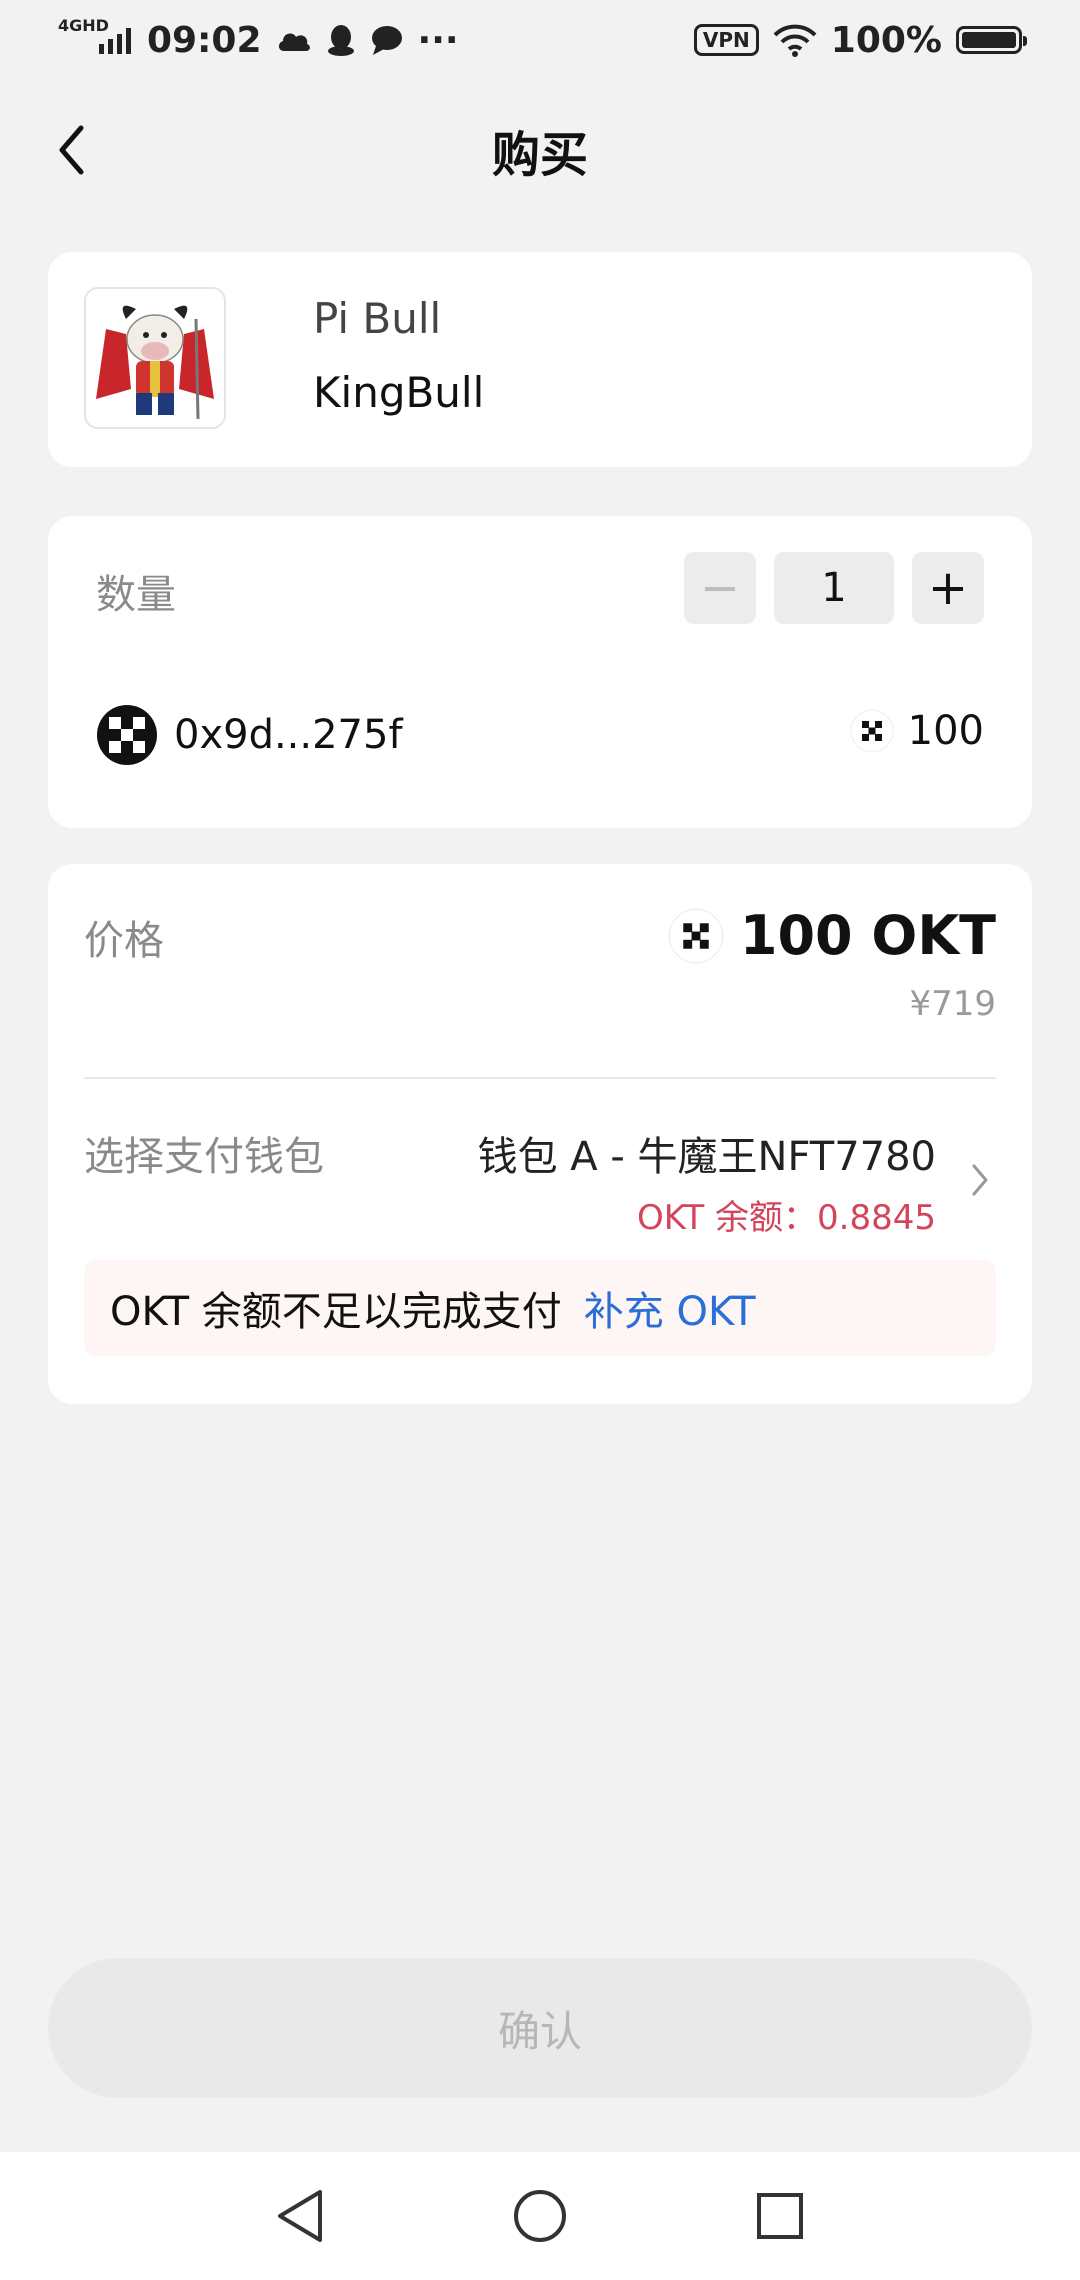  What do you see at coordinates (438, 40) in the screenshot?
I see `more-notifications-icon: ···` at bounding box center [438, 40].